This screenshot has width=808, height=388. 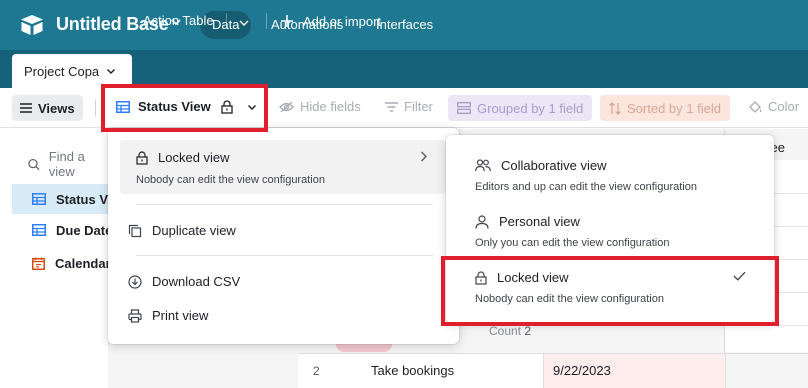 What do you see at coordinates (142, 157) in the screenshot?
I see `lock-icon` at bounding box center [142, 157].